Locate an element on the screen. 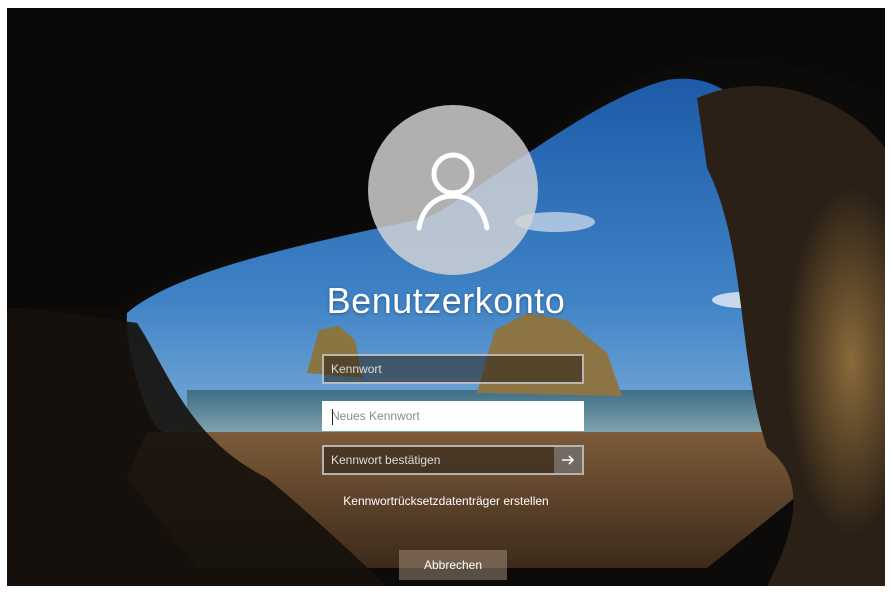  user-silhouette-icon is located at coordinates (453, 191).